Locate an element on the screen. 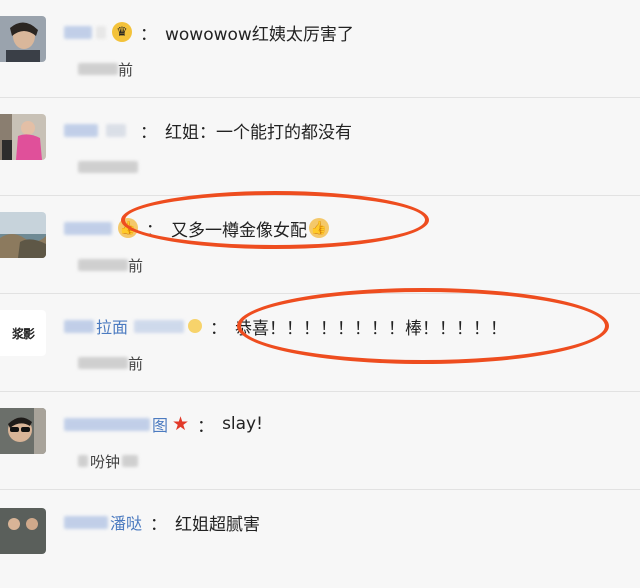  username-visible: 拉面 is located at coordinates (112, 327).